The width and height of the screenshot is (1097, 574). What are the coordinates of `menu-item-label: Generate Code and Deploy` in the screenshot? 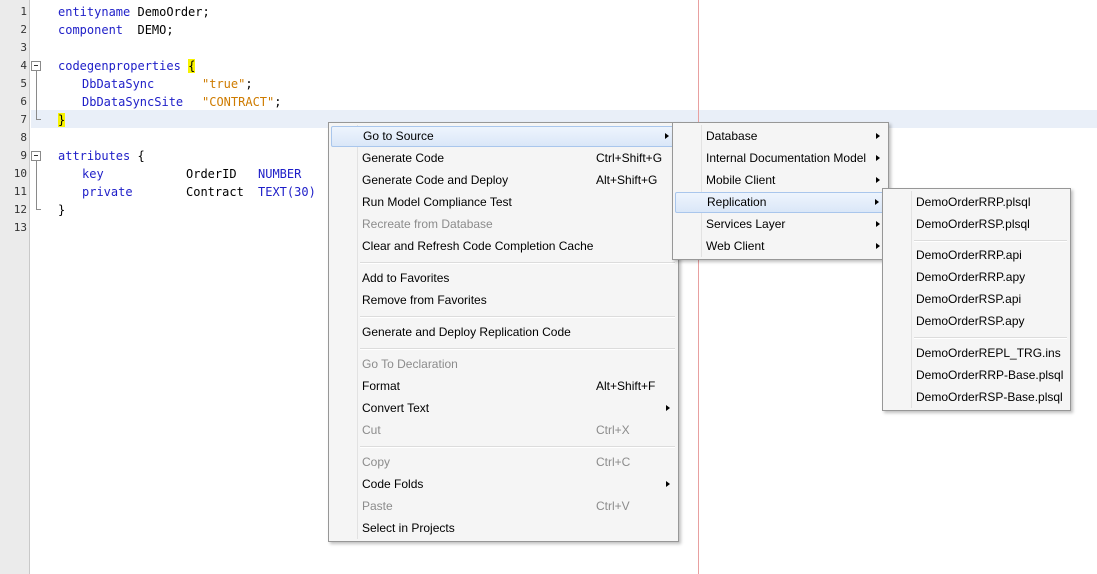 It's located at (435, 180).